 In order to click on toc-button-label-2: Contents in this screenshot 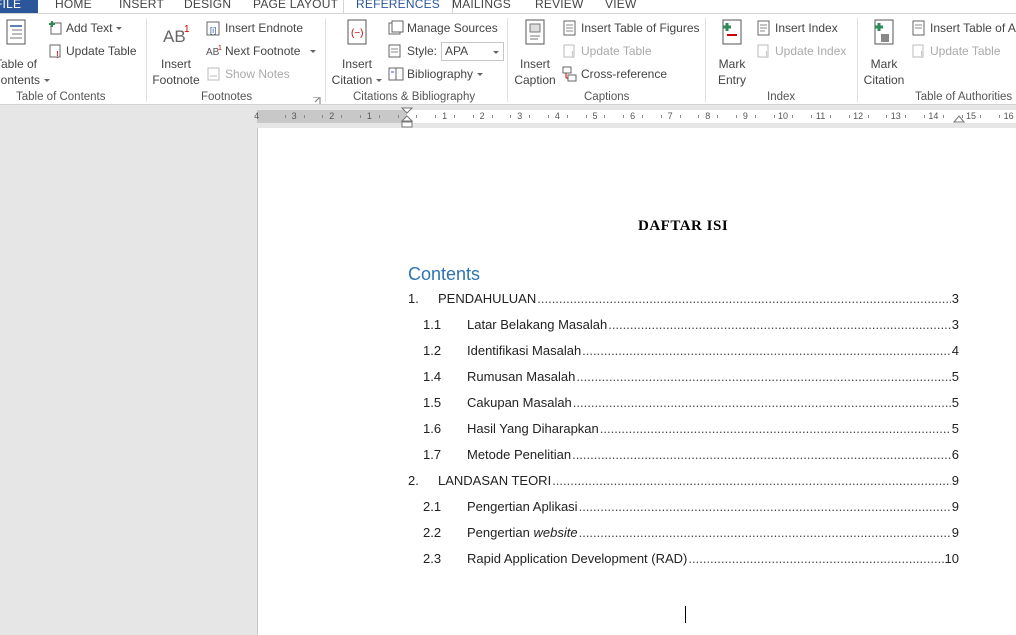, I will do `click(25, 80)`.